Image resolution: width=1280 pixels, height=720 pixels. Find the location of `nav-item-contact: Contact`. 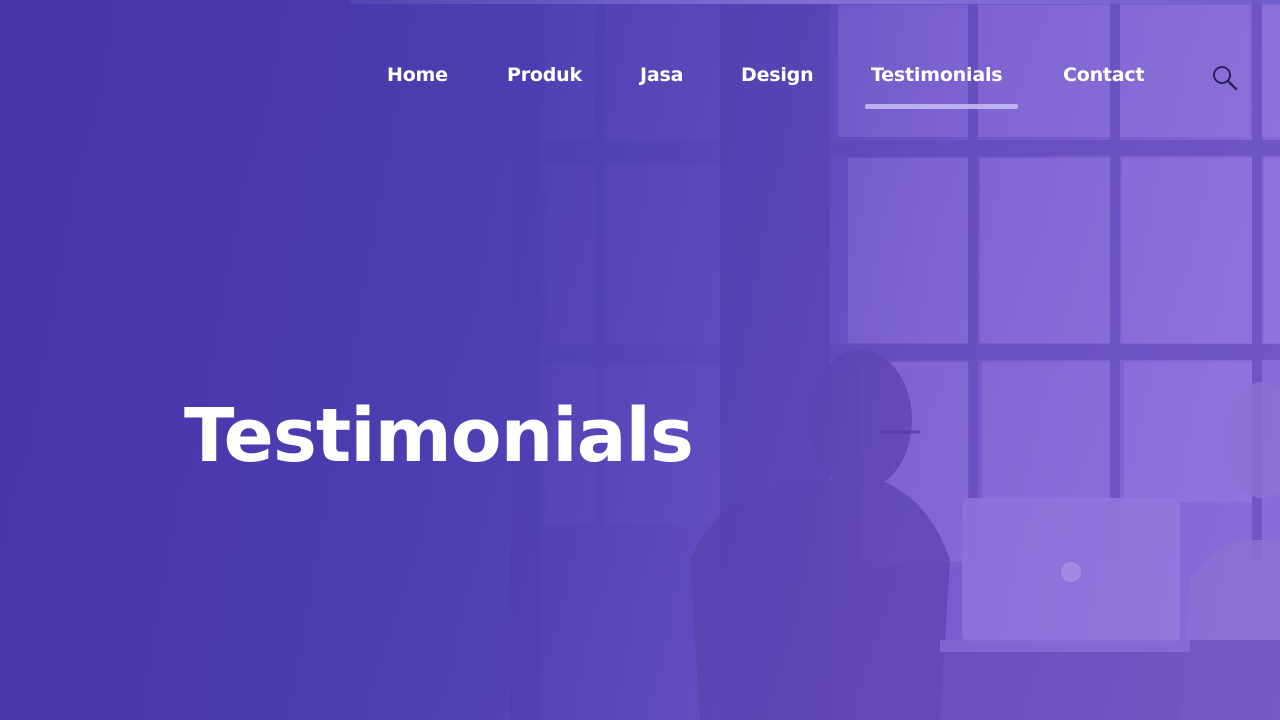

nav-item-contact: Contact is located at coordinates (1104, 75).